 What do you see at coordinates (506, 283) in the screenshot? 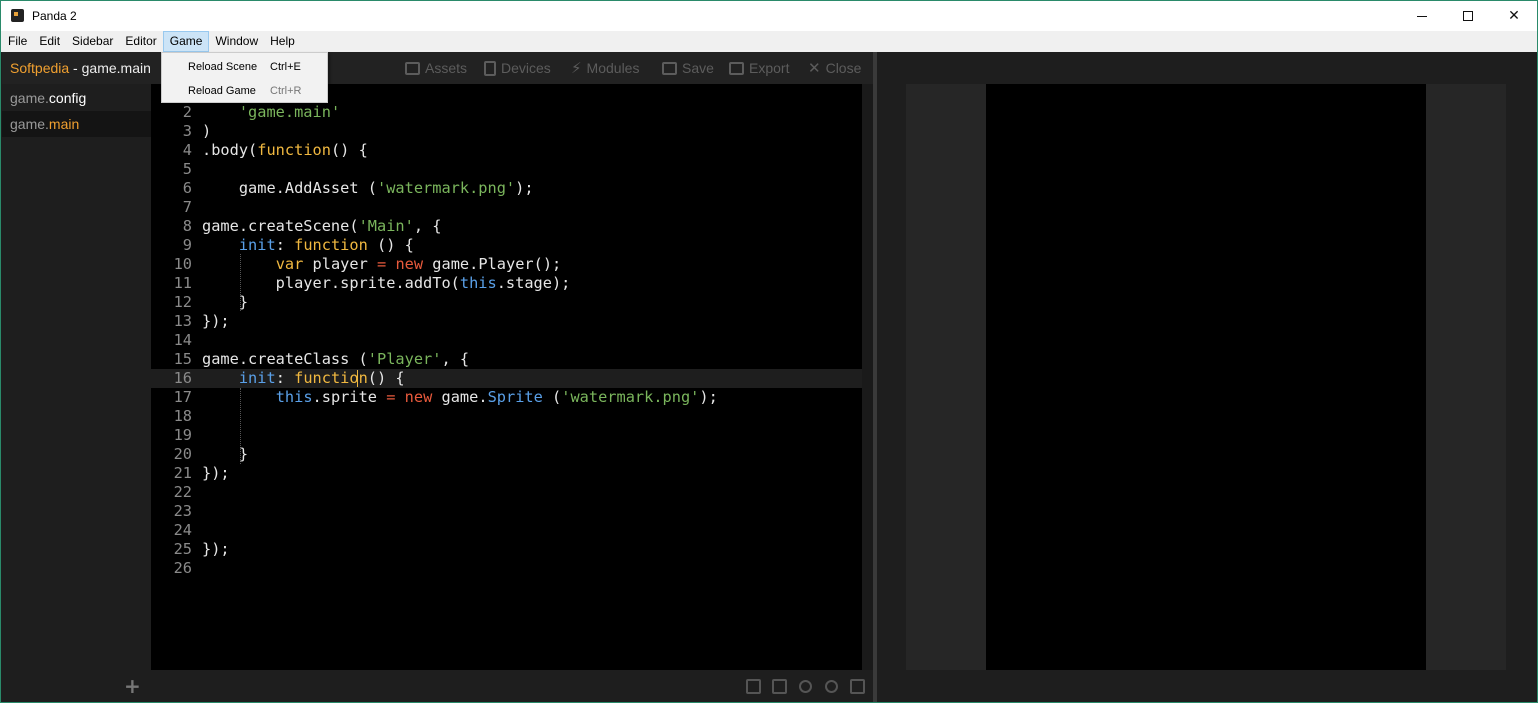
I see `code-line: 11 player.sprite.addTo(this.stage);` at bounding box center [506, 283].